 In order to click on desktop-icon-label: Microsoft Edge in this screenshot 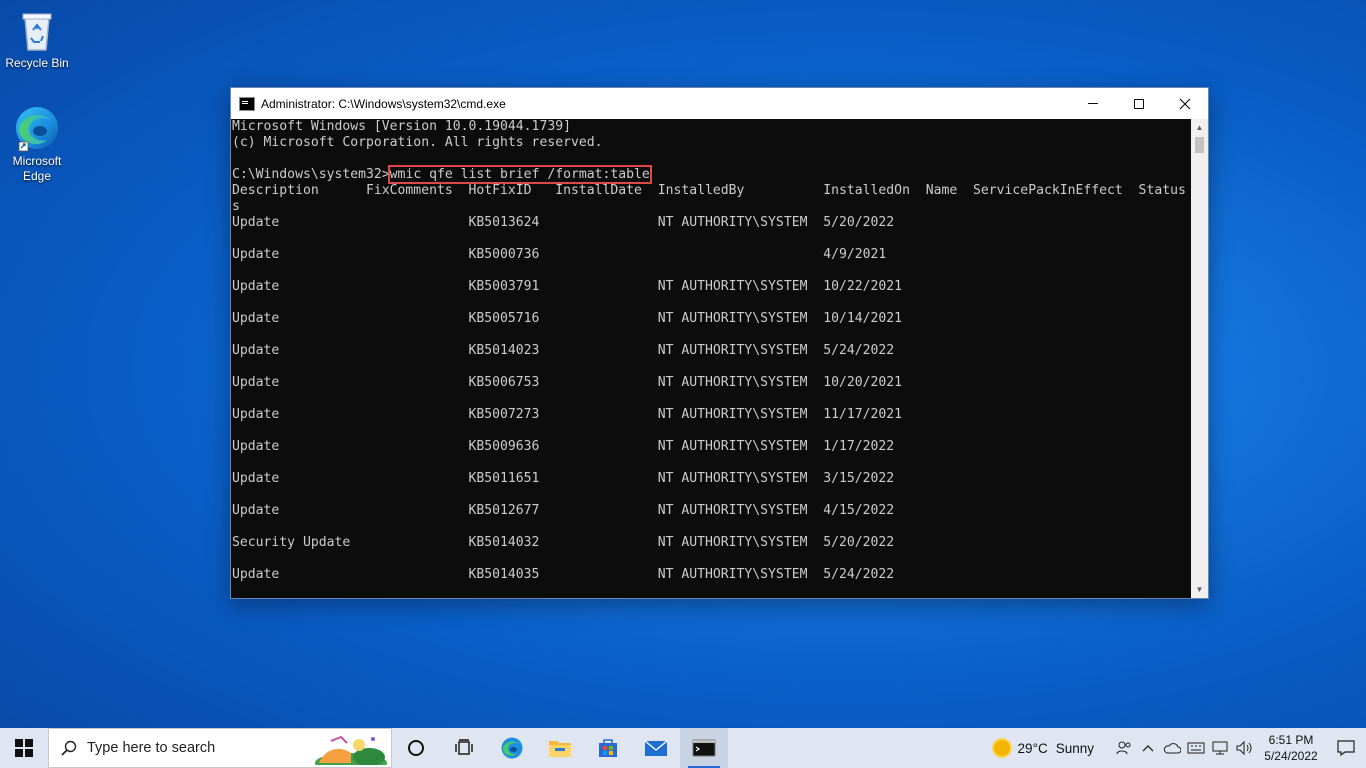, I will do `click(37, 168)`.